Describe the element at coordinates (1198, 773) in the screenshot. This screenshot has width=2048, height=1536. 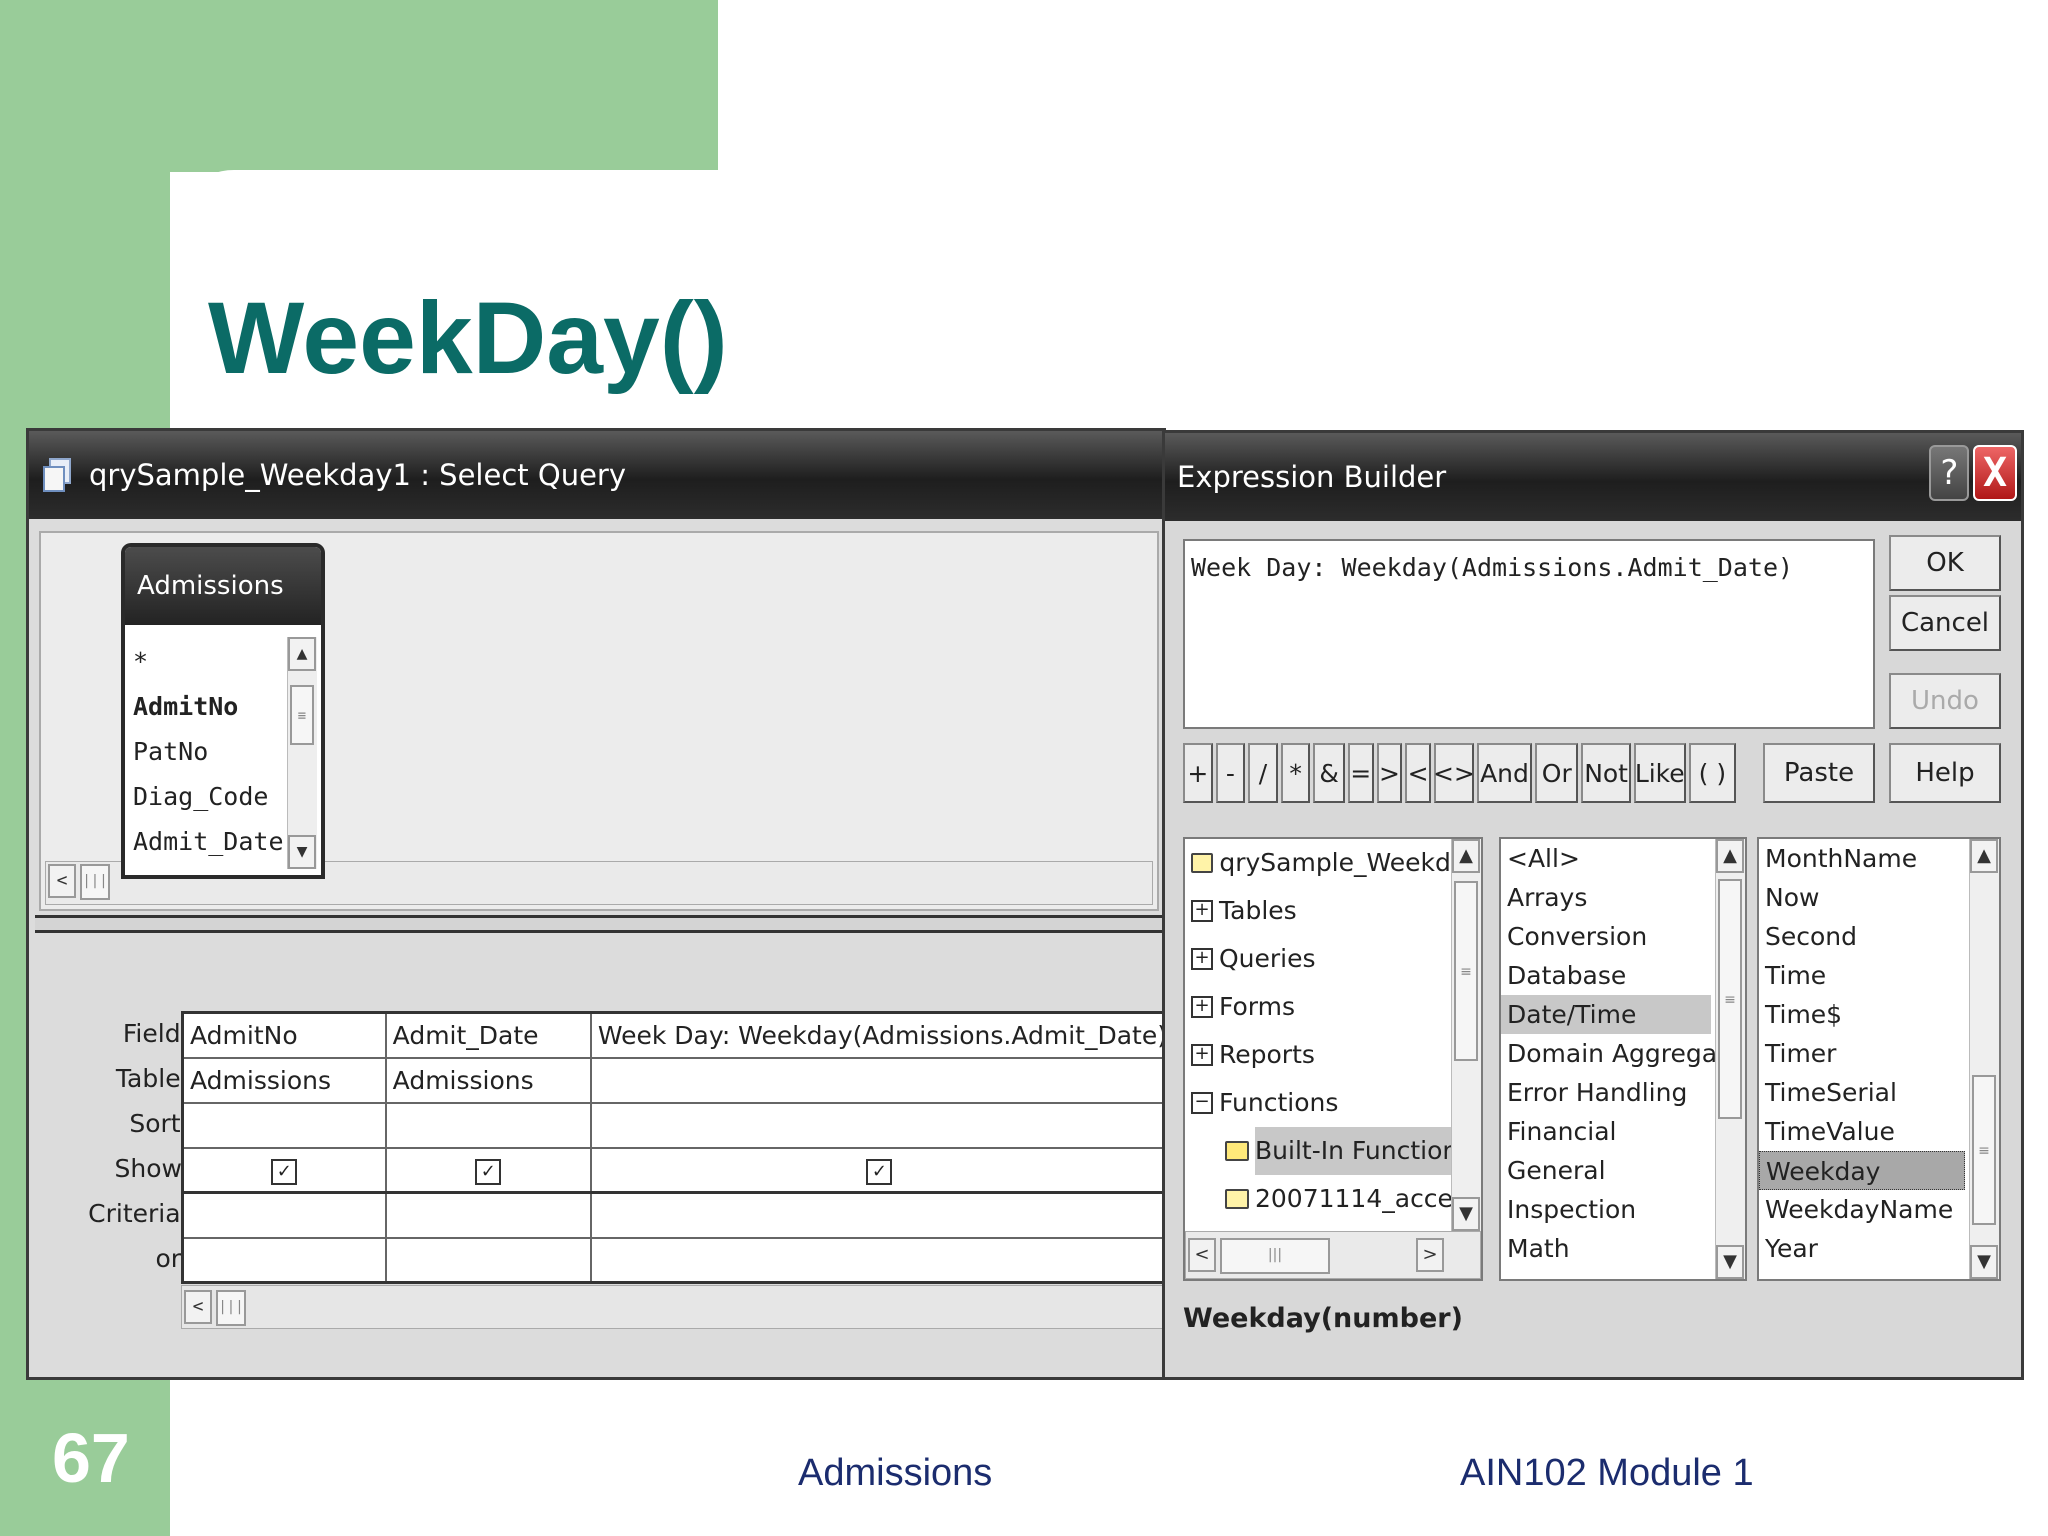
I see `operator-plus-button: +` at that location.